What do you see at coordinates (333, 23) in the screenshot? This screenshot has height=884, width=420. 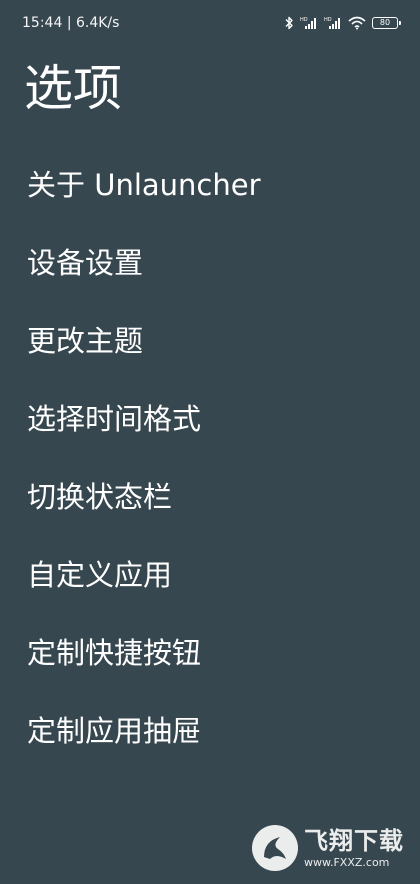 I see `signal-hd-icon-2: HD` at bounding box center [333, 23].